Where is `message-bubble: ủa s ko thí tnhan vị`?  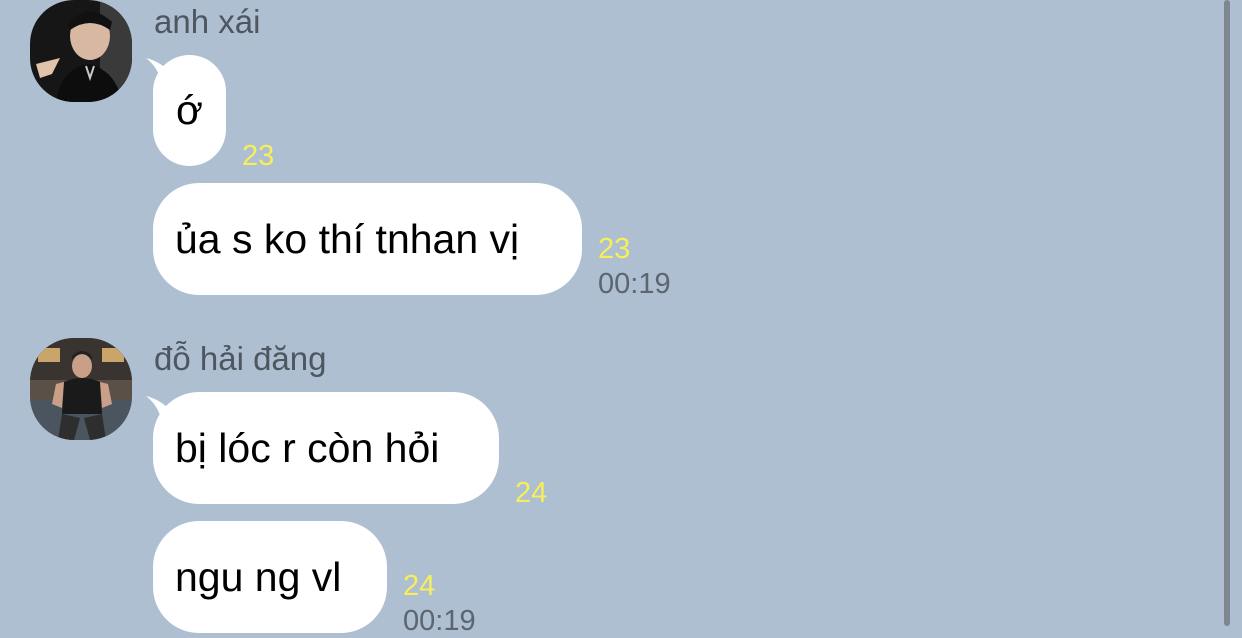
message-bubble: ủa s ko thí tnhan vị is located at coordinates (367, 239).